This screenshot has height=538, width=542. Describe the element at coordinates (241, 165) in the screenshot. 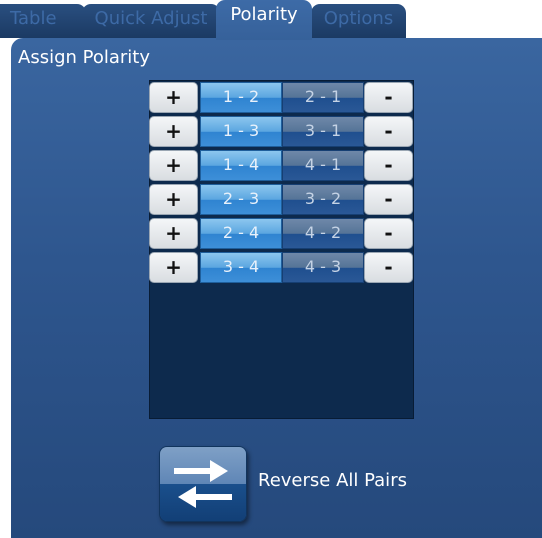

I see `pair-forward: 1 - 4` at that location.